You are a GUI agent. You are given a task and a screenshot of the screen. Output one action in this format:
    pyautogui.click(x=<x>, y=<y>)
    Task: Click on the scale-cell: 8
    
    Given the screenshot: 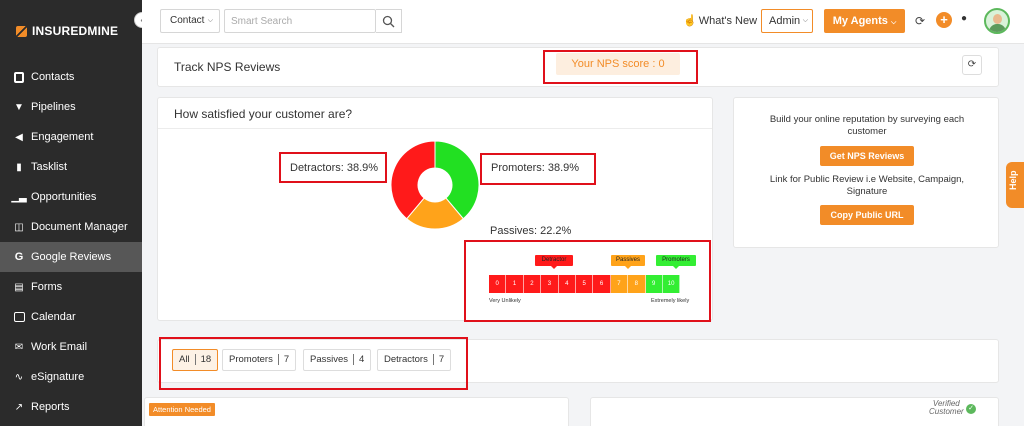 What is the action you would take?
    pyautogui.click(x=637, y=284)
    